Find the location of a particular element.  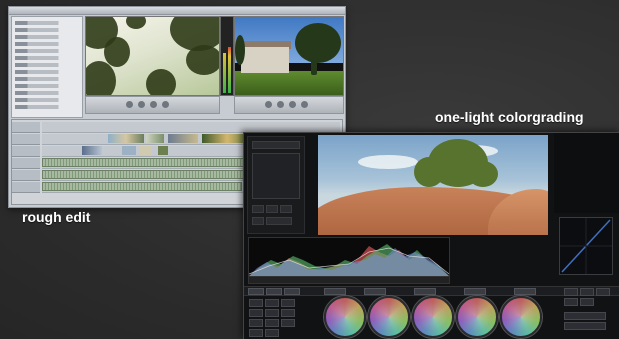

grade-right-column is located at coordinates (586, 173).